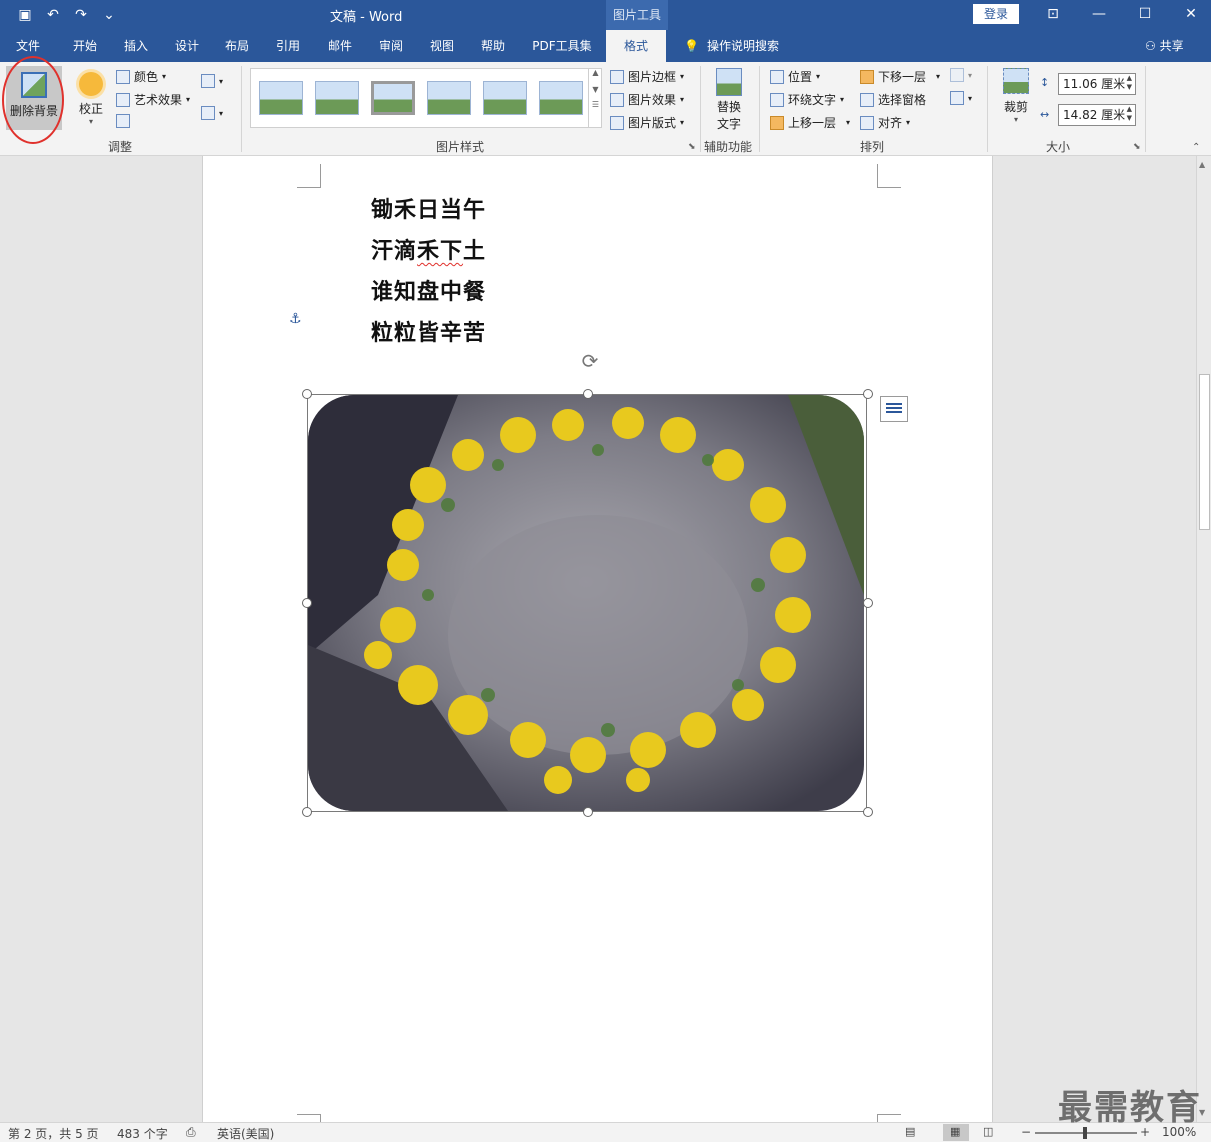  Describe the element at coordinates (53, 1133) in the screenshot. I see `page-count: 第 2 页，共 5 页` at that location.